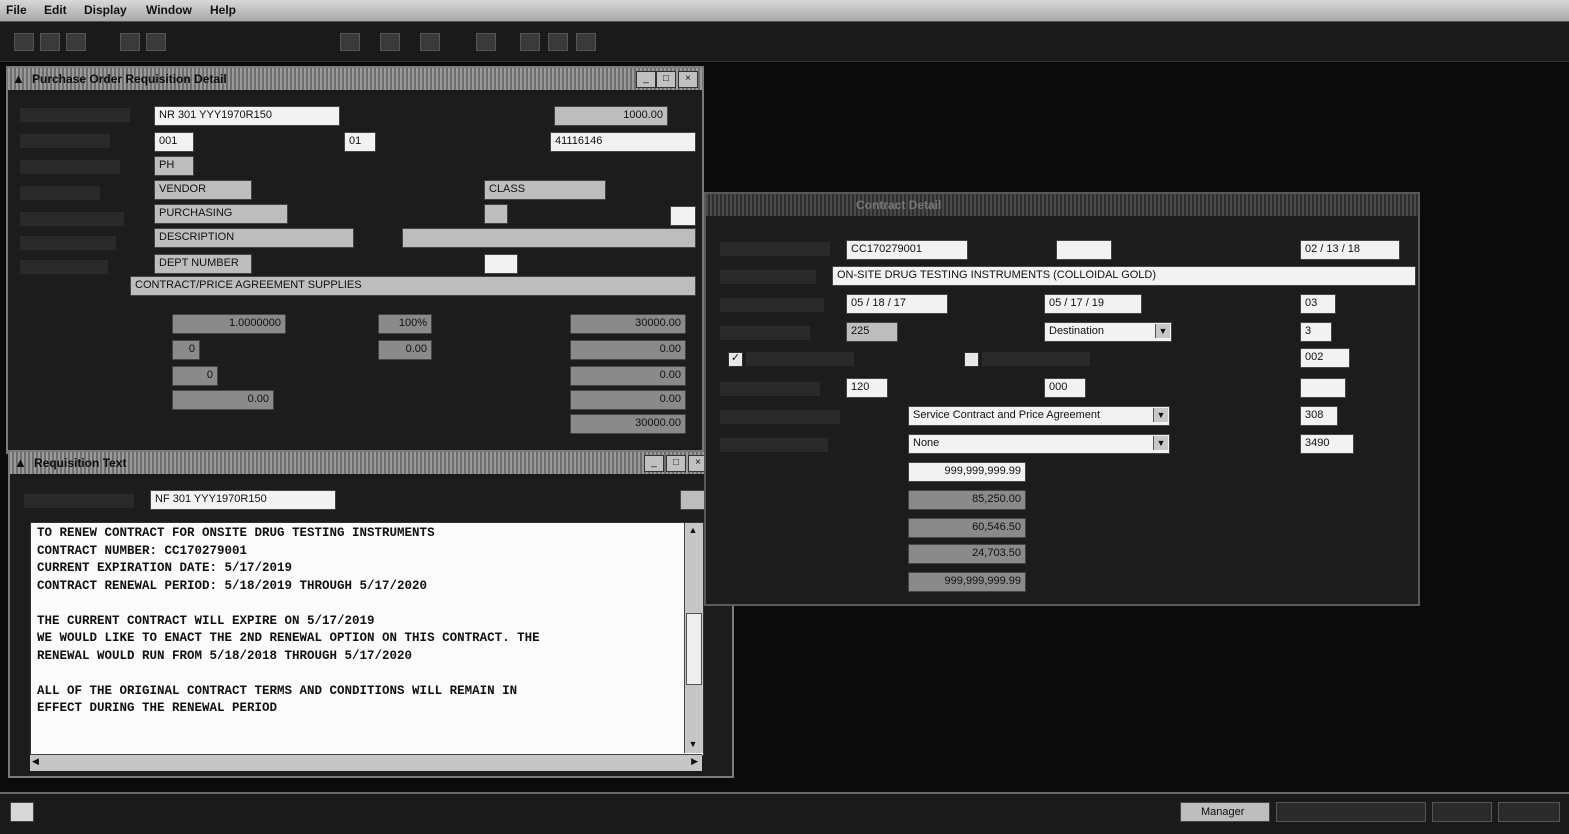 This screenshot has height=834, width=1569. What do you see at coordinates (223, 400) in the screenshot?
I see `qty-field-4: 0.00` at bounding box center [223, 400].